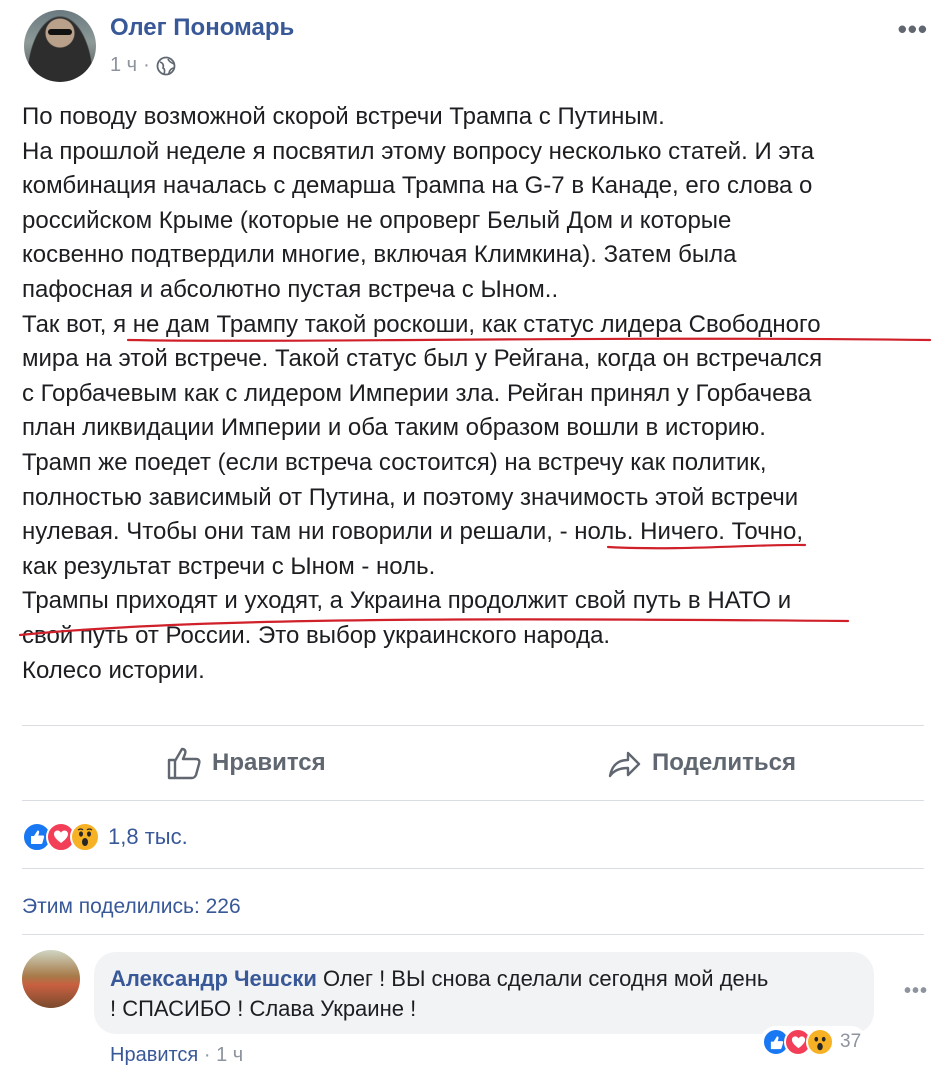  Describe the element at coordinates (269, 762) in the screenshot. I see `like-label: Нравится` at that location.